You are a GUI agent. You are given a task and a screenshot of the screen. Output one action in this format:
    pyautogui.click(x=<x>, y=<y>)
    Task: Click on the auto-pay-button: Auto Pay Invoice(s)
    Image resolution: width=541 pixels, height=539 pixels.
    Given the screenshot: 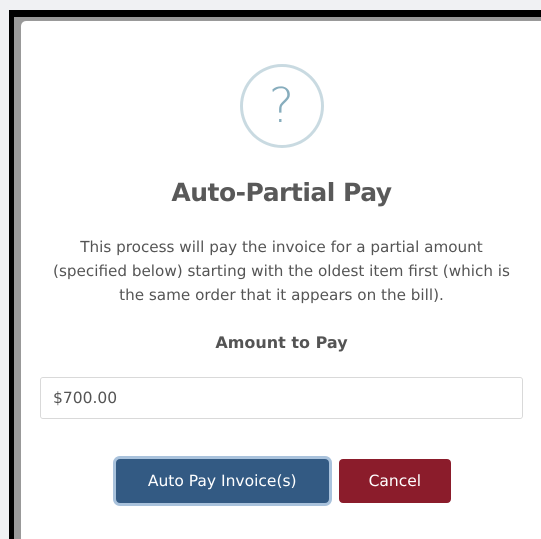 What is the action you would take?
    pyautogui.click(x=222, y=481)
    